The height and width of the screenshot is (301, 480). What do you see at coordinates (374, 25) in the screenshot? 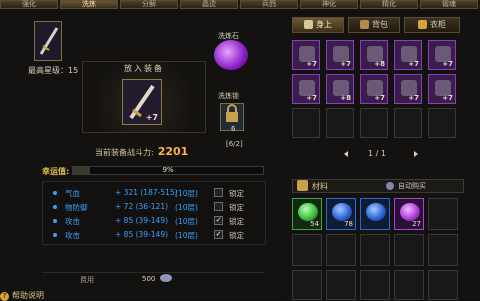
I see `tab-backpack: 背包` at bounding box center [374, 25].